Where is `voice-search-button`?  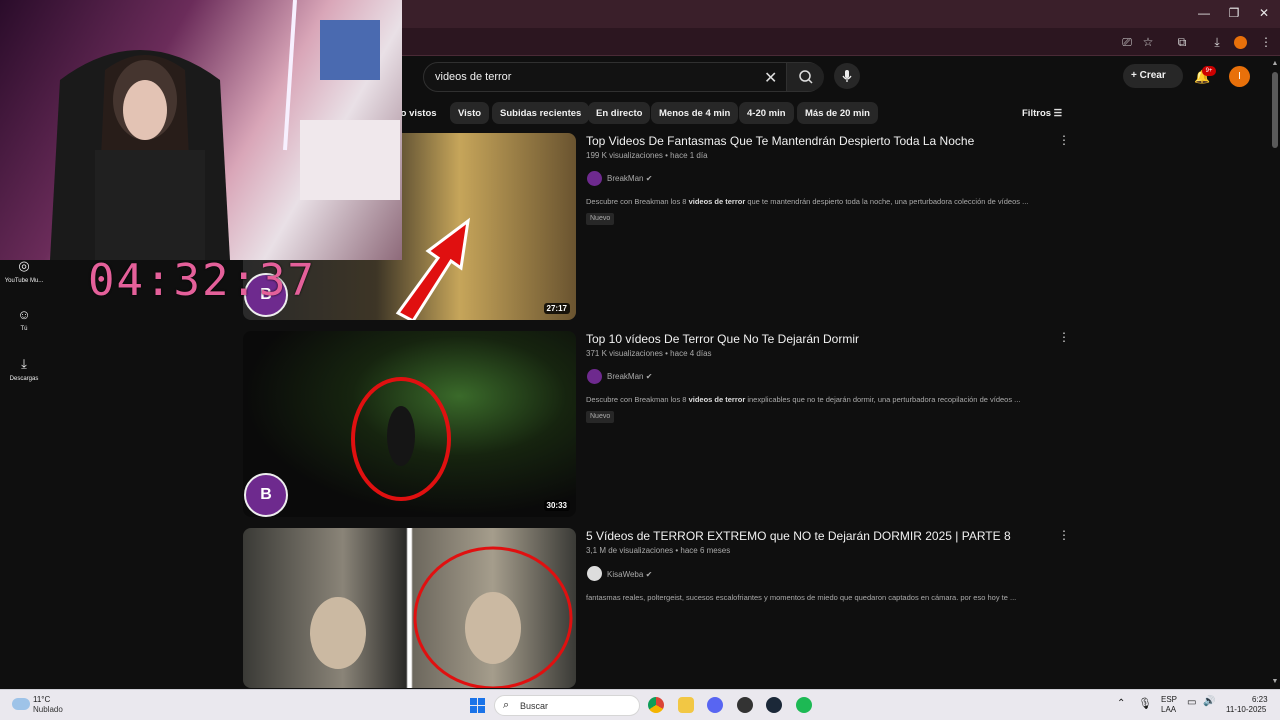
voice-search-button is located at coordinates (847, 76).